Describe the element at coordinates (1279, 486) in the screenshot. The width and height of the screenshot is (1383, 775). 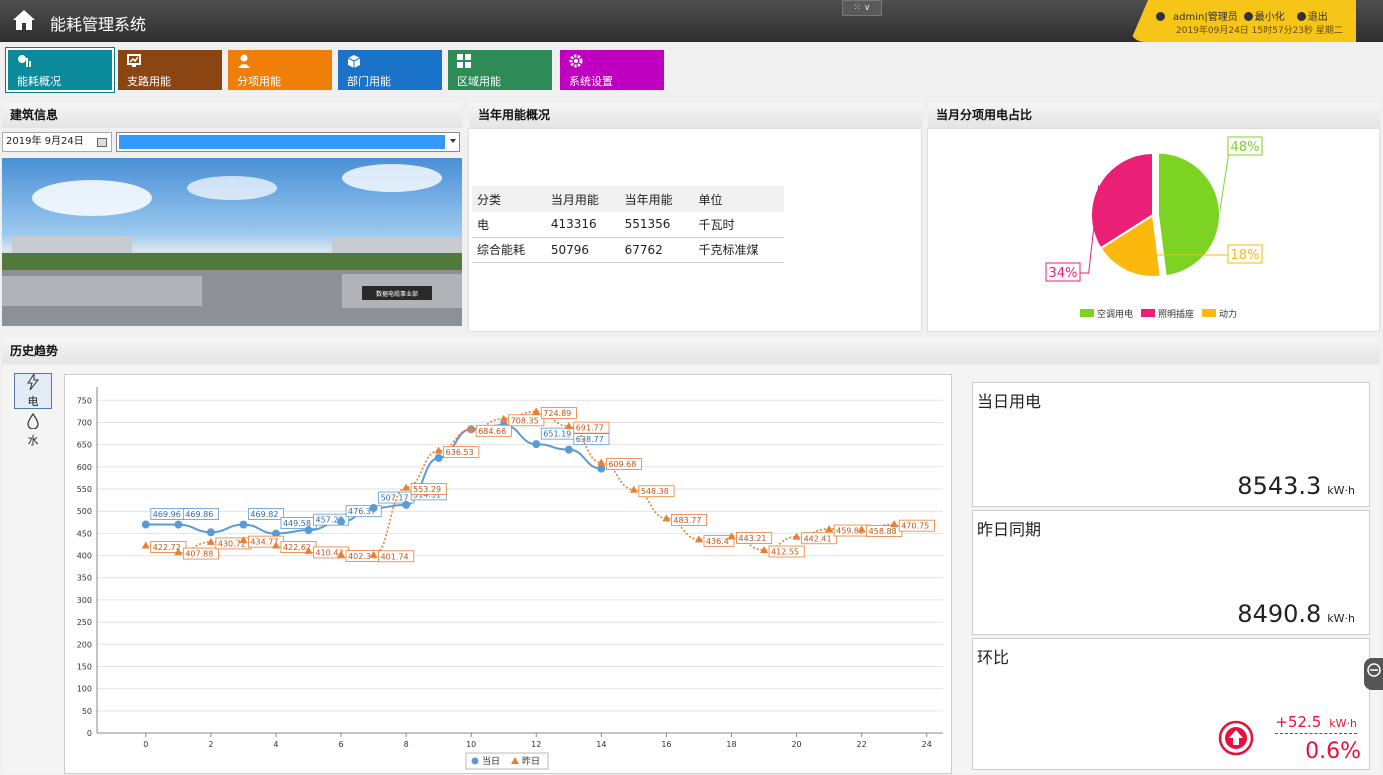
I see `kpi-today-value: 8543.3` at that location.